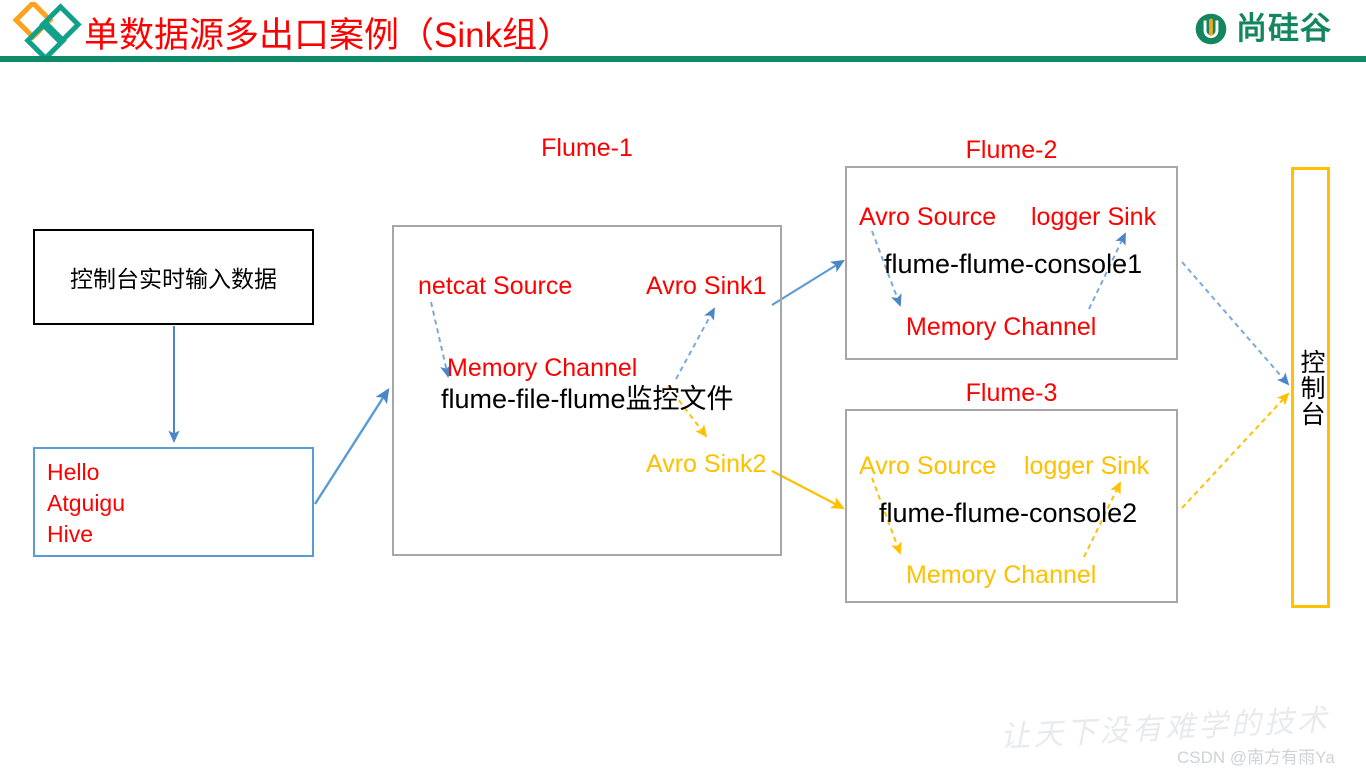  Describe the element at coordinates (1235, 450) in the screenshot. I see `arrow-flume3-to-console` at that location.